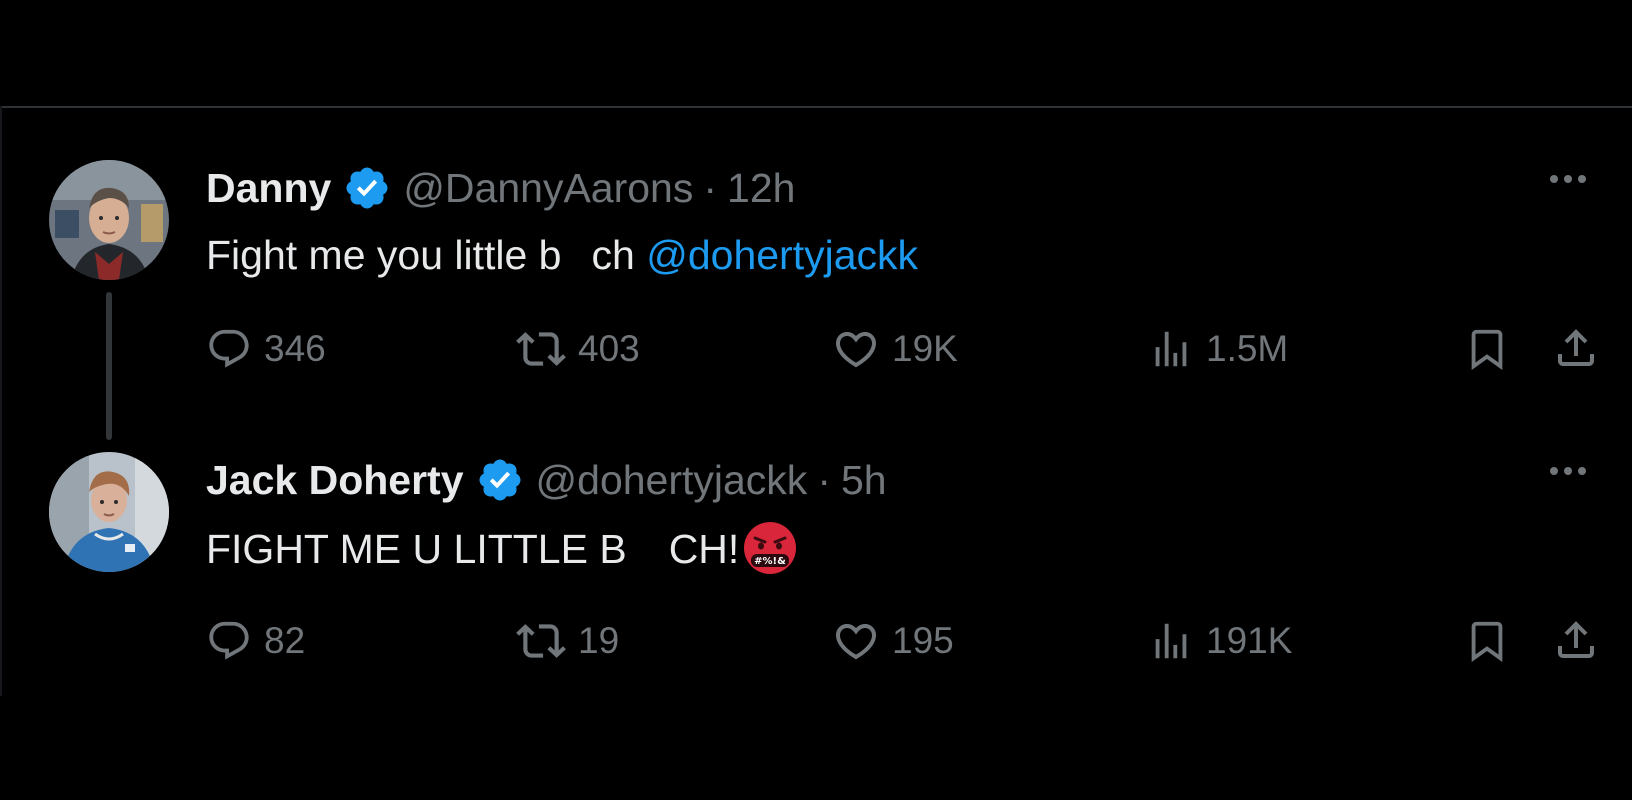 The image size is (1632, 800). I want to click on reply-count: 346, so click(295, 348).